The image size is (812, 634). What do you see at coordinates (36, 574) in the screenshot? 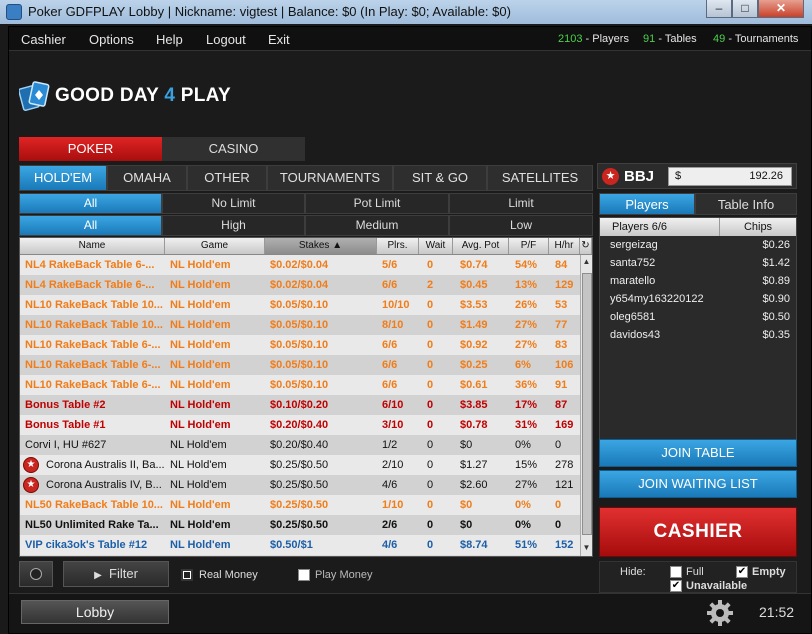
I see `filter-toggle` at bounding box center [36, 574].